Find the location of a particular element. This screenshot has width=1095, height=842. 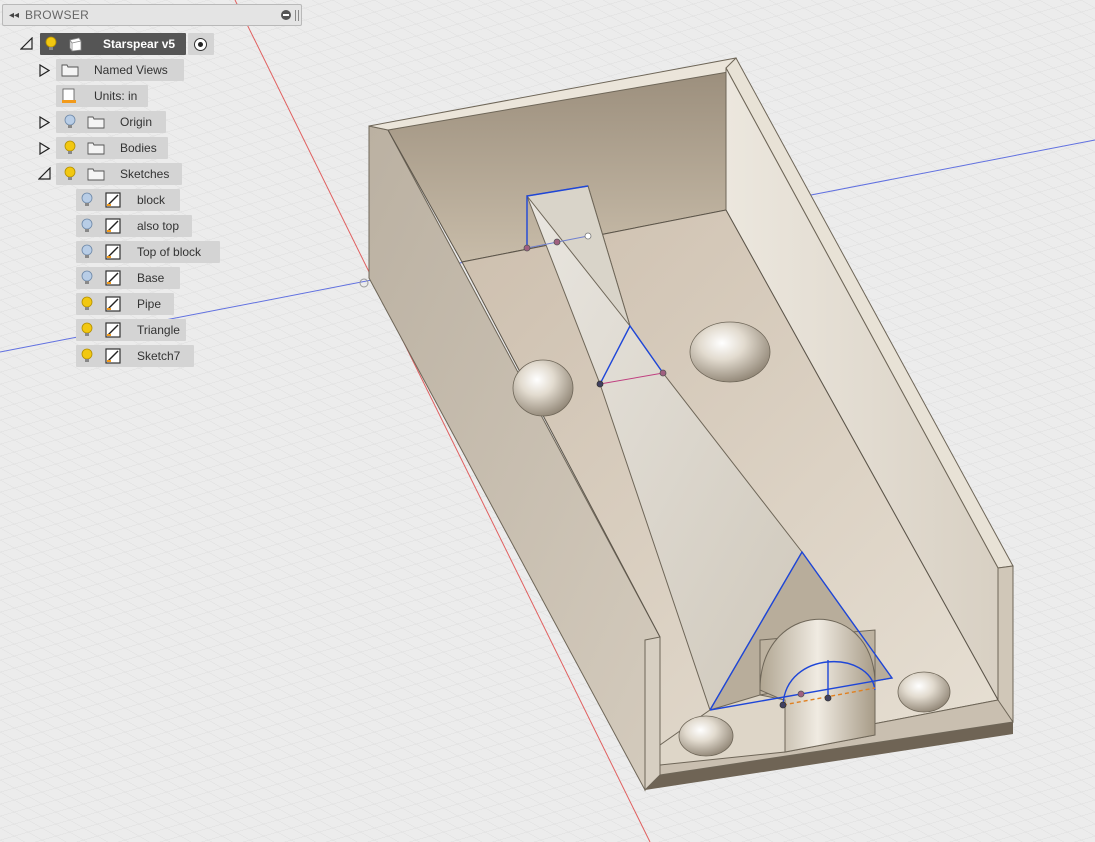

sketch-item-label: Base is located at coordinates (151, 278).